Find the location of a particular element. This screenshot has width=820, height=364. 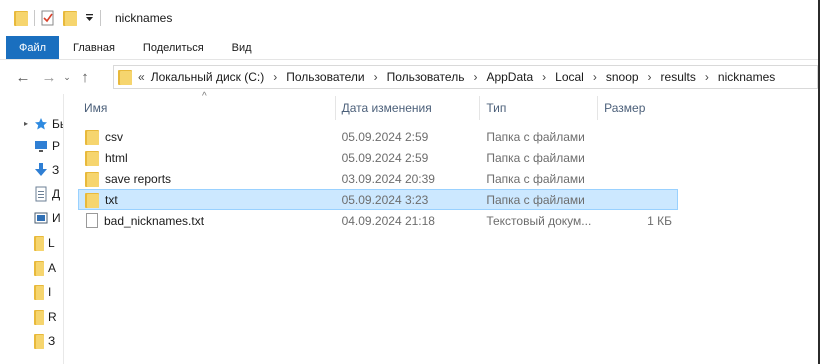

nav-item-pictures: И is located at coordinates (47, 218).